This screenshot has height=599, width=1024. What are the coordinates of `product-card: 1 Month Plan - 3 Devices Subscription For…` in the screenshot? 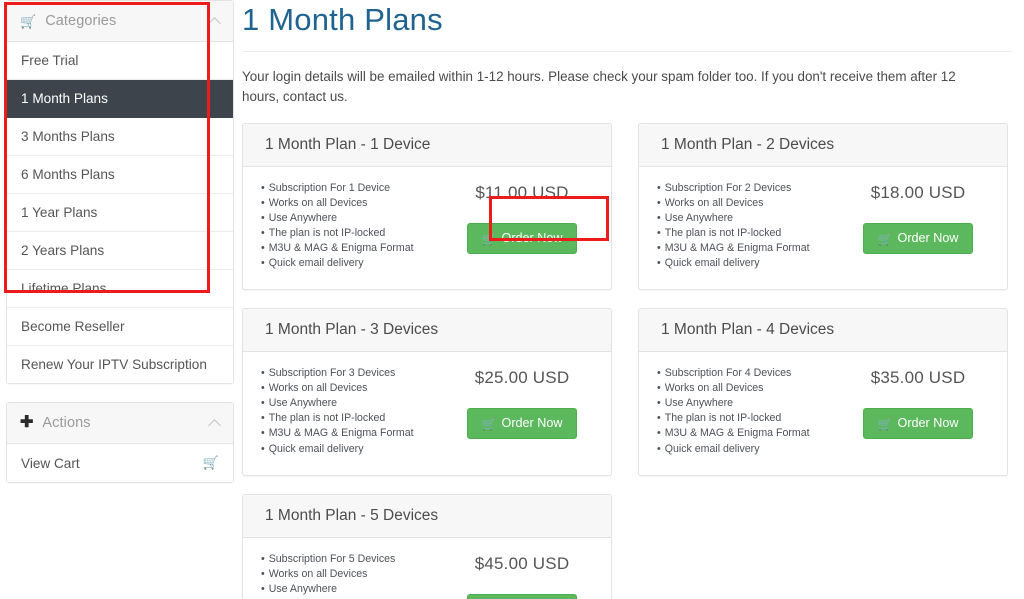 It's located at (427, 392).